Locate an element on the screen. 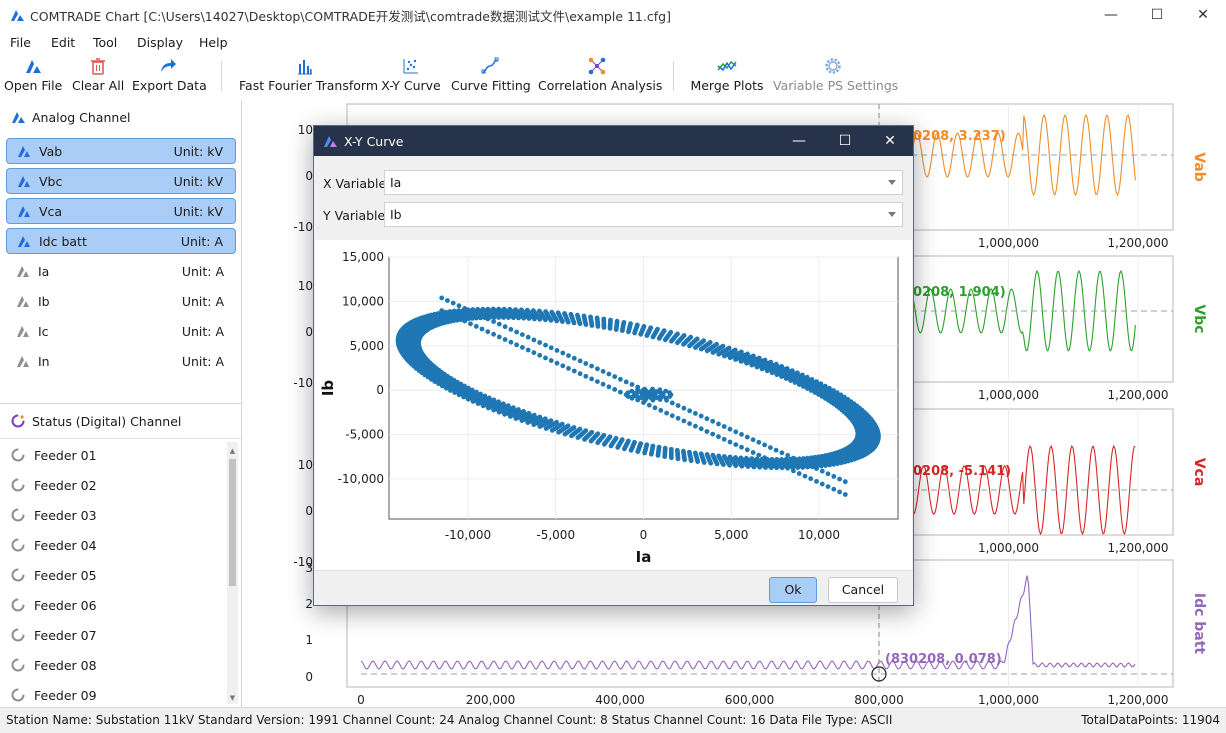 The image size is (1226, 733). merge-plots-label: Merge Plots is located at coordinates (727, 85).